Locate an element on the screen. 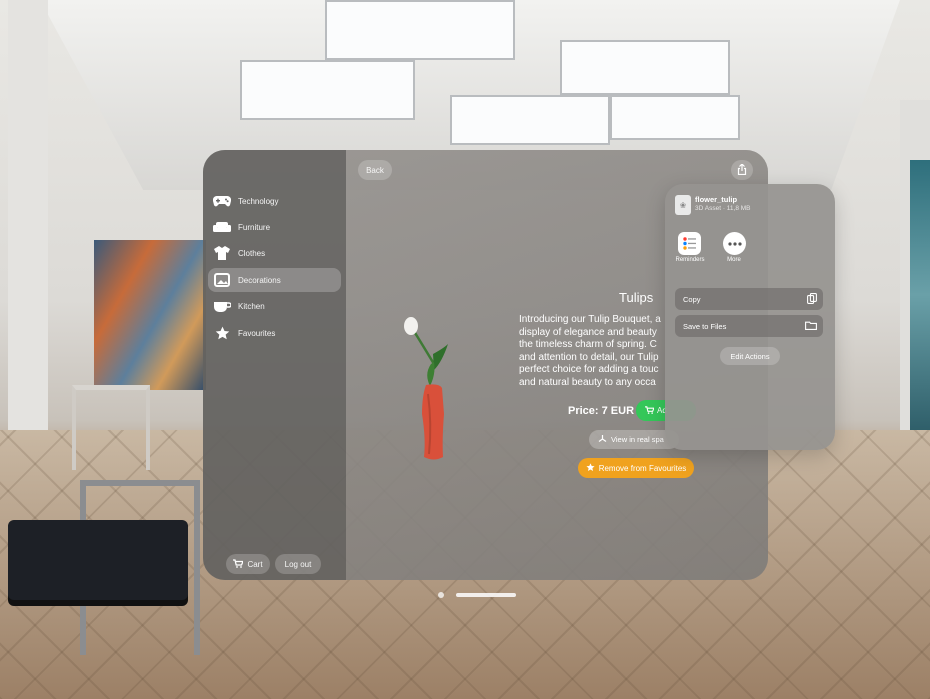 The image size is (930, 699). copy-icon is located at coordinates (812, 299).